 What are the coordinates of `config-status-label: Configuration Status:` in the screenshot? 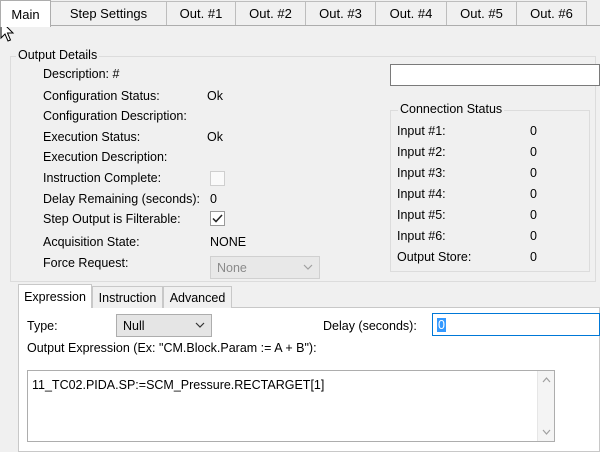 It's located at (101, 96).